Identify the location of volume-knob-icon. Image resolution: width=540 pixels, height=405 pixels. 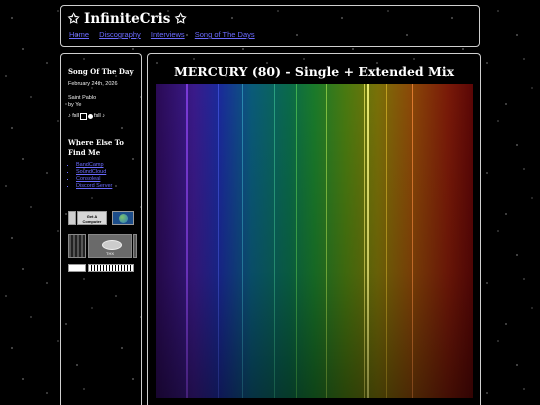
(90, 116).